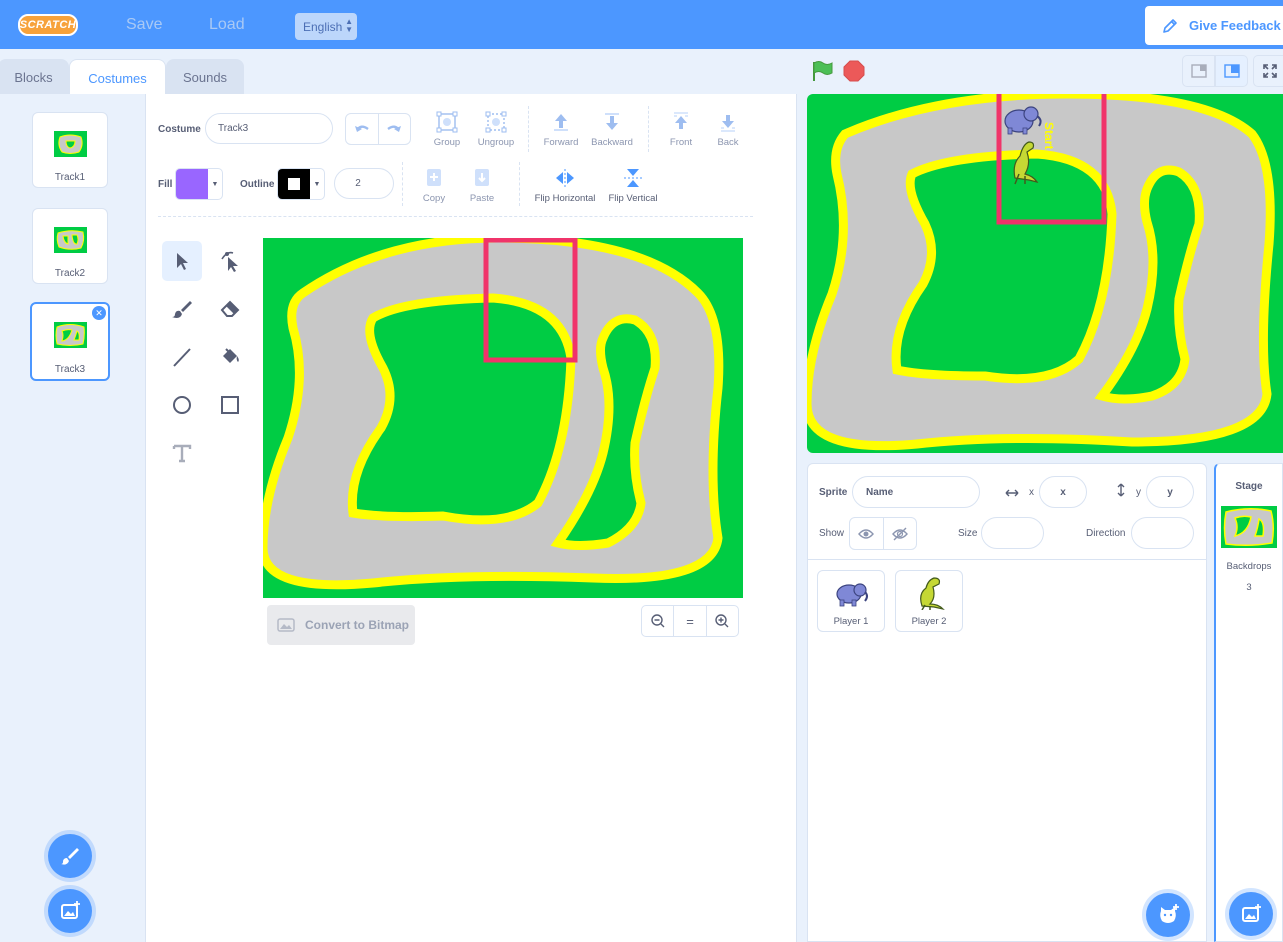  I want to click on stop-button, so click(854, 73).